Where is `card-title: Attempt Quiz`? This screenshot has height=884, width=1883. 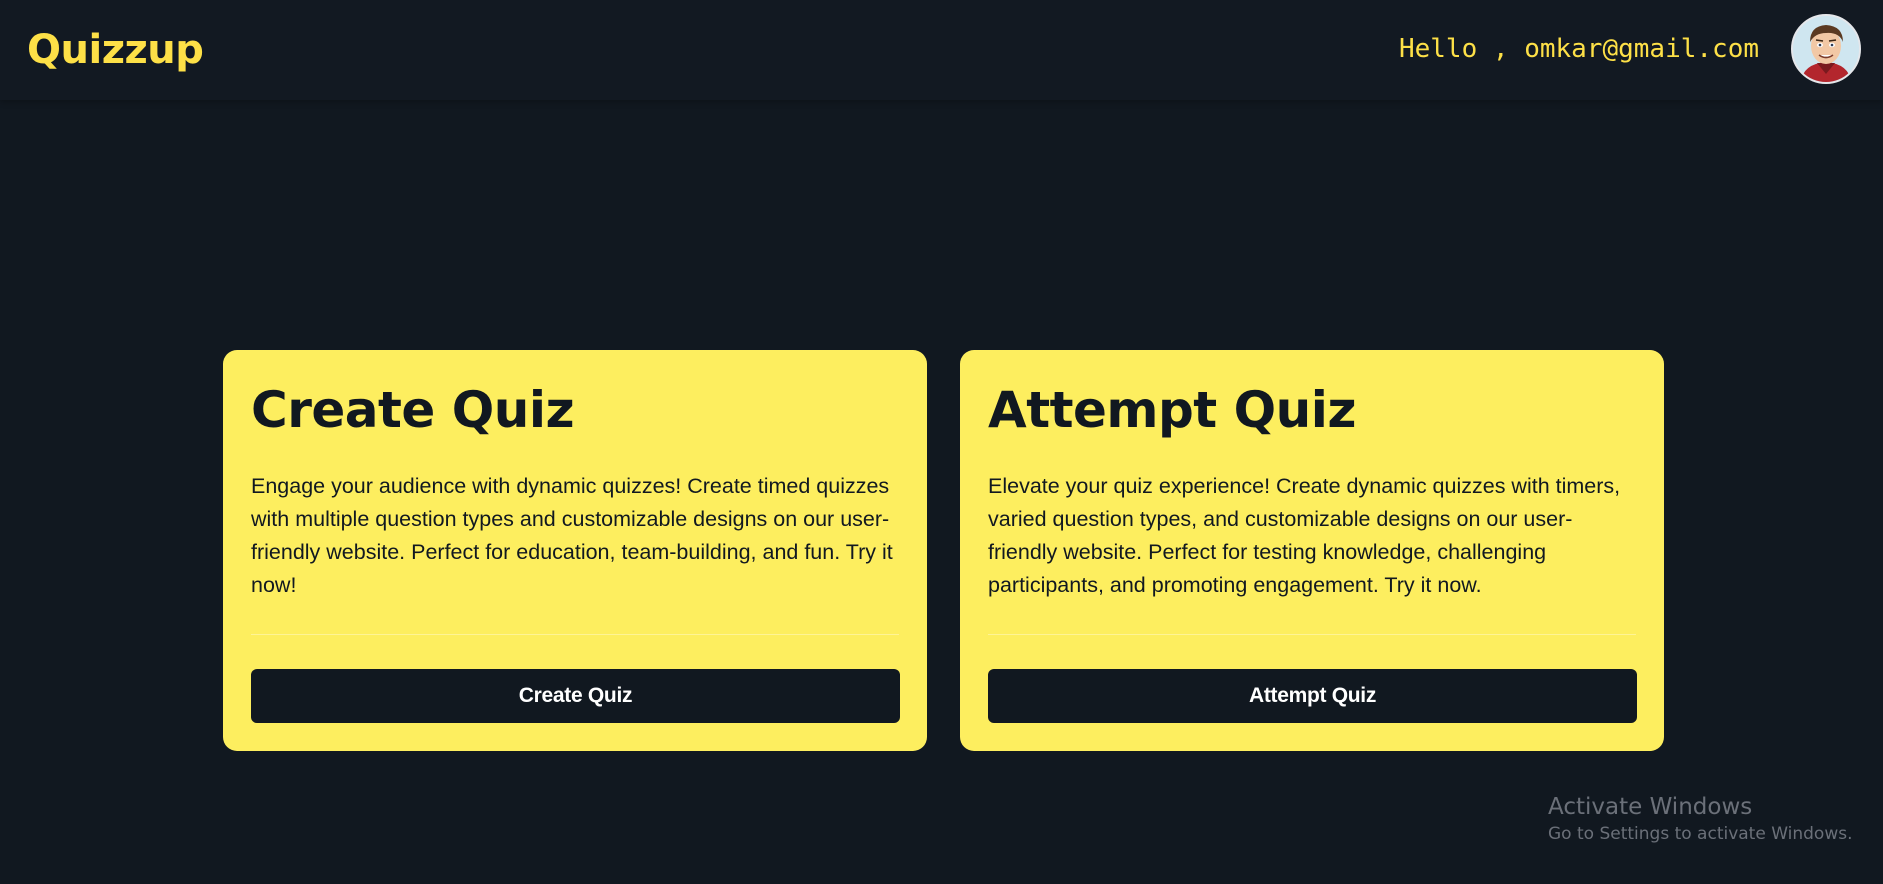 card-title: Attempt Quiz is located at coordinates (1172, 410).